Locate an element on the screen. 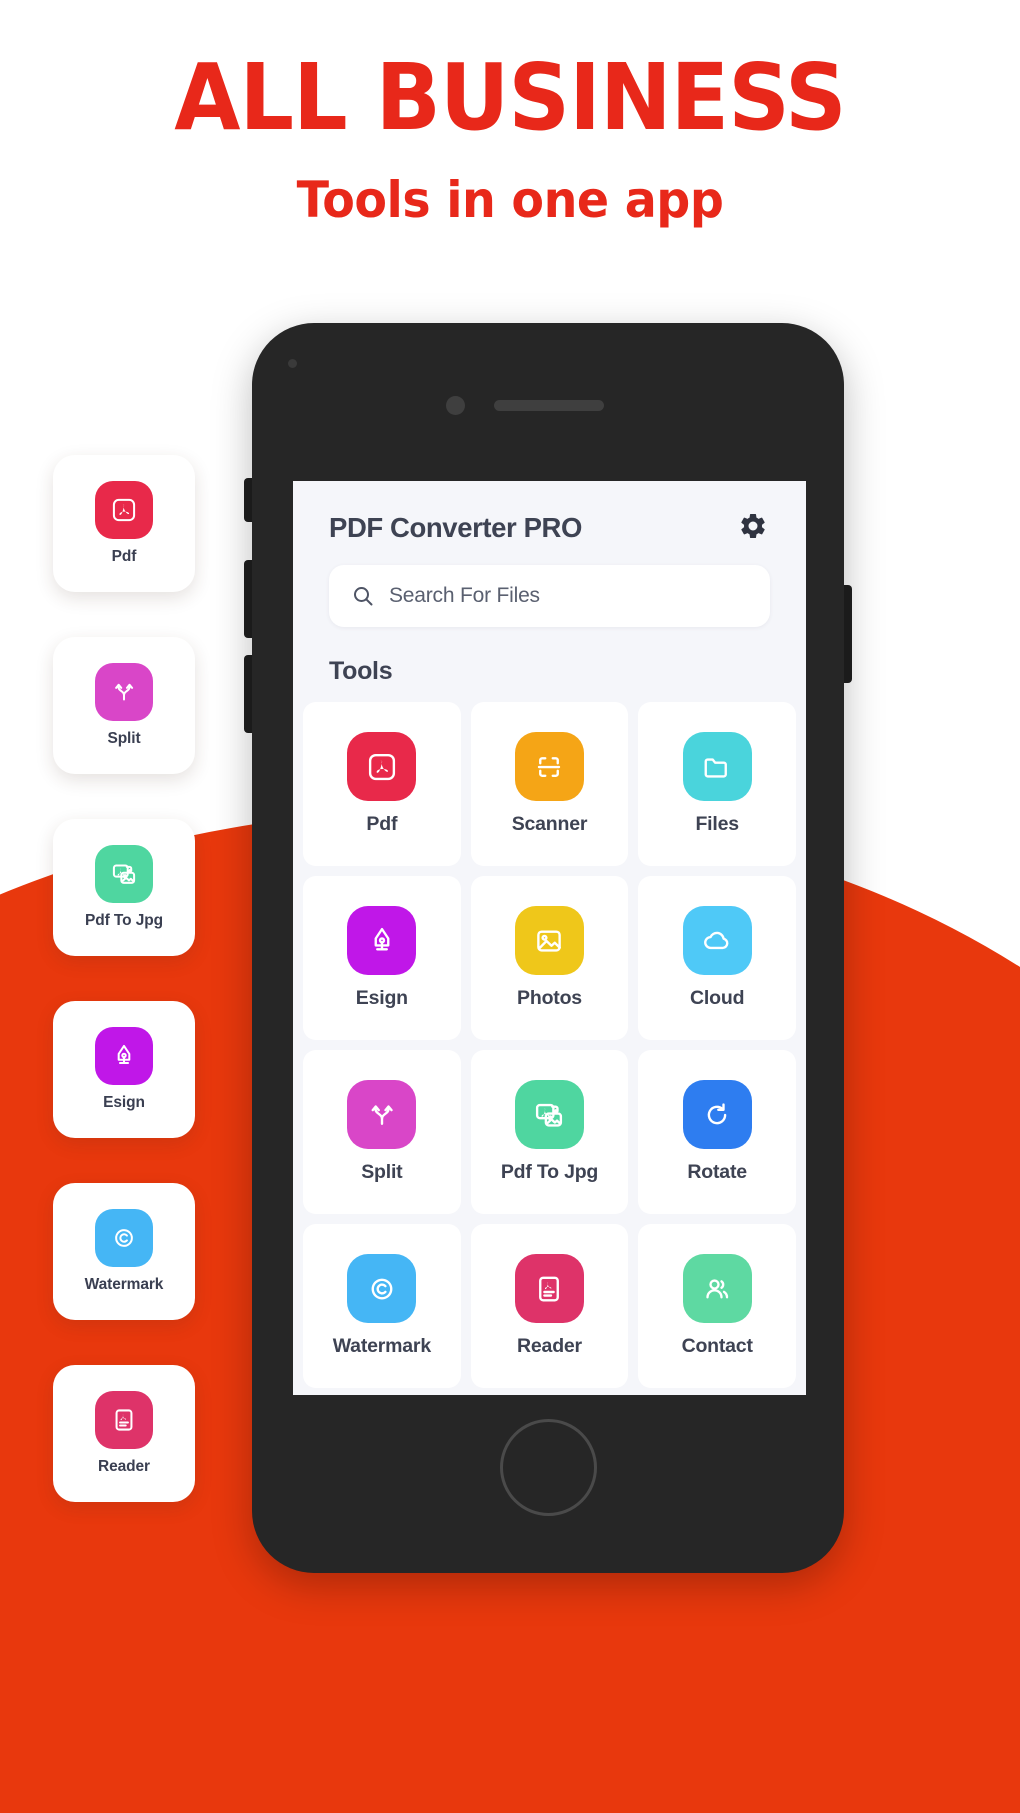  search-section is located at coordinates (549, 590).